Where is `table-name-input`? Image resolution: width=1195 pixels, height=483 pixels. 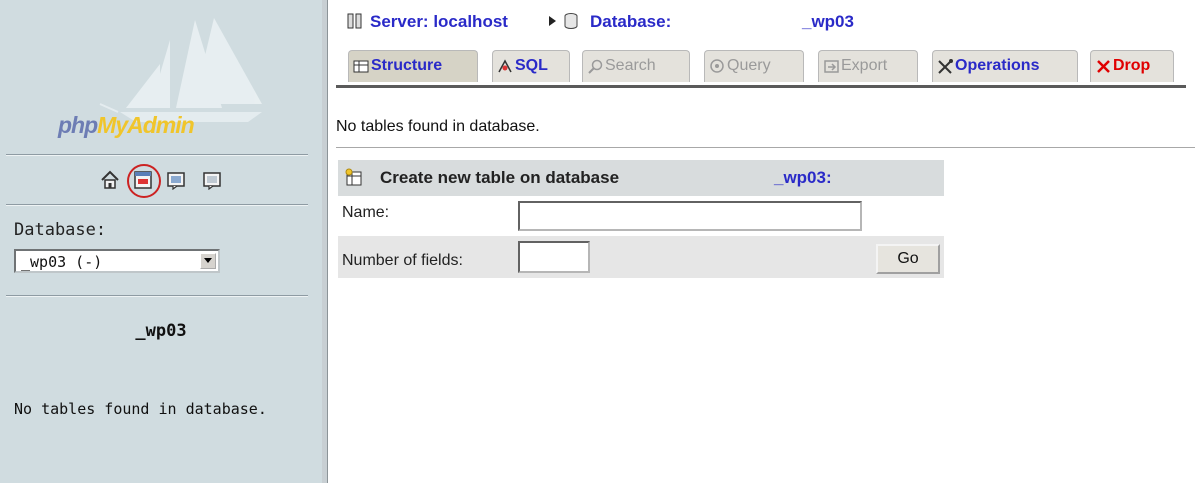 table-name-input is located at coordinates (690, 216).